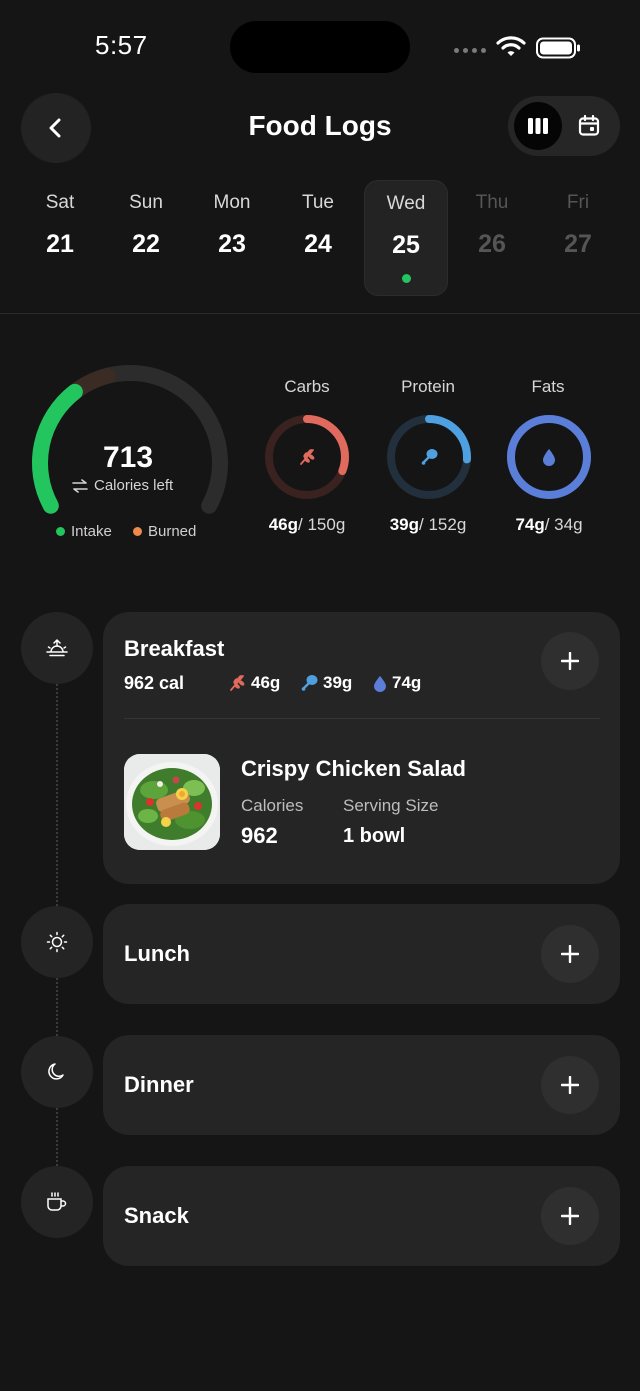 The image size is (640, 1391). What do you see at coordinates (156, 1215) in the screenshot?
I see `snack-title: Snack` at bounding box center [156, 1215].